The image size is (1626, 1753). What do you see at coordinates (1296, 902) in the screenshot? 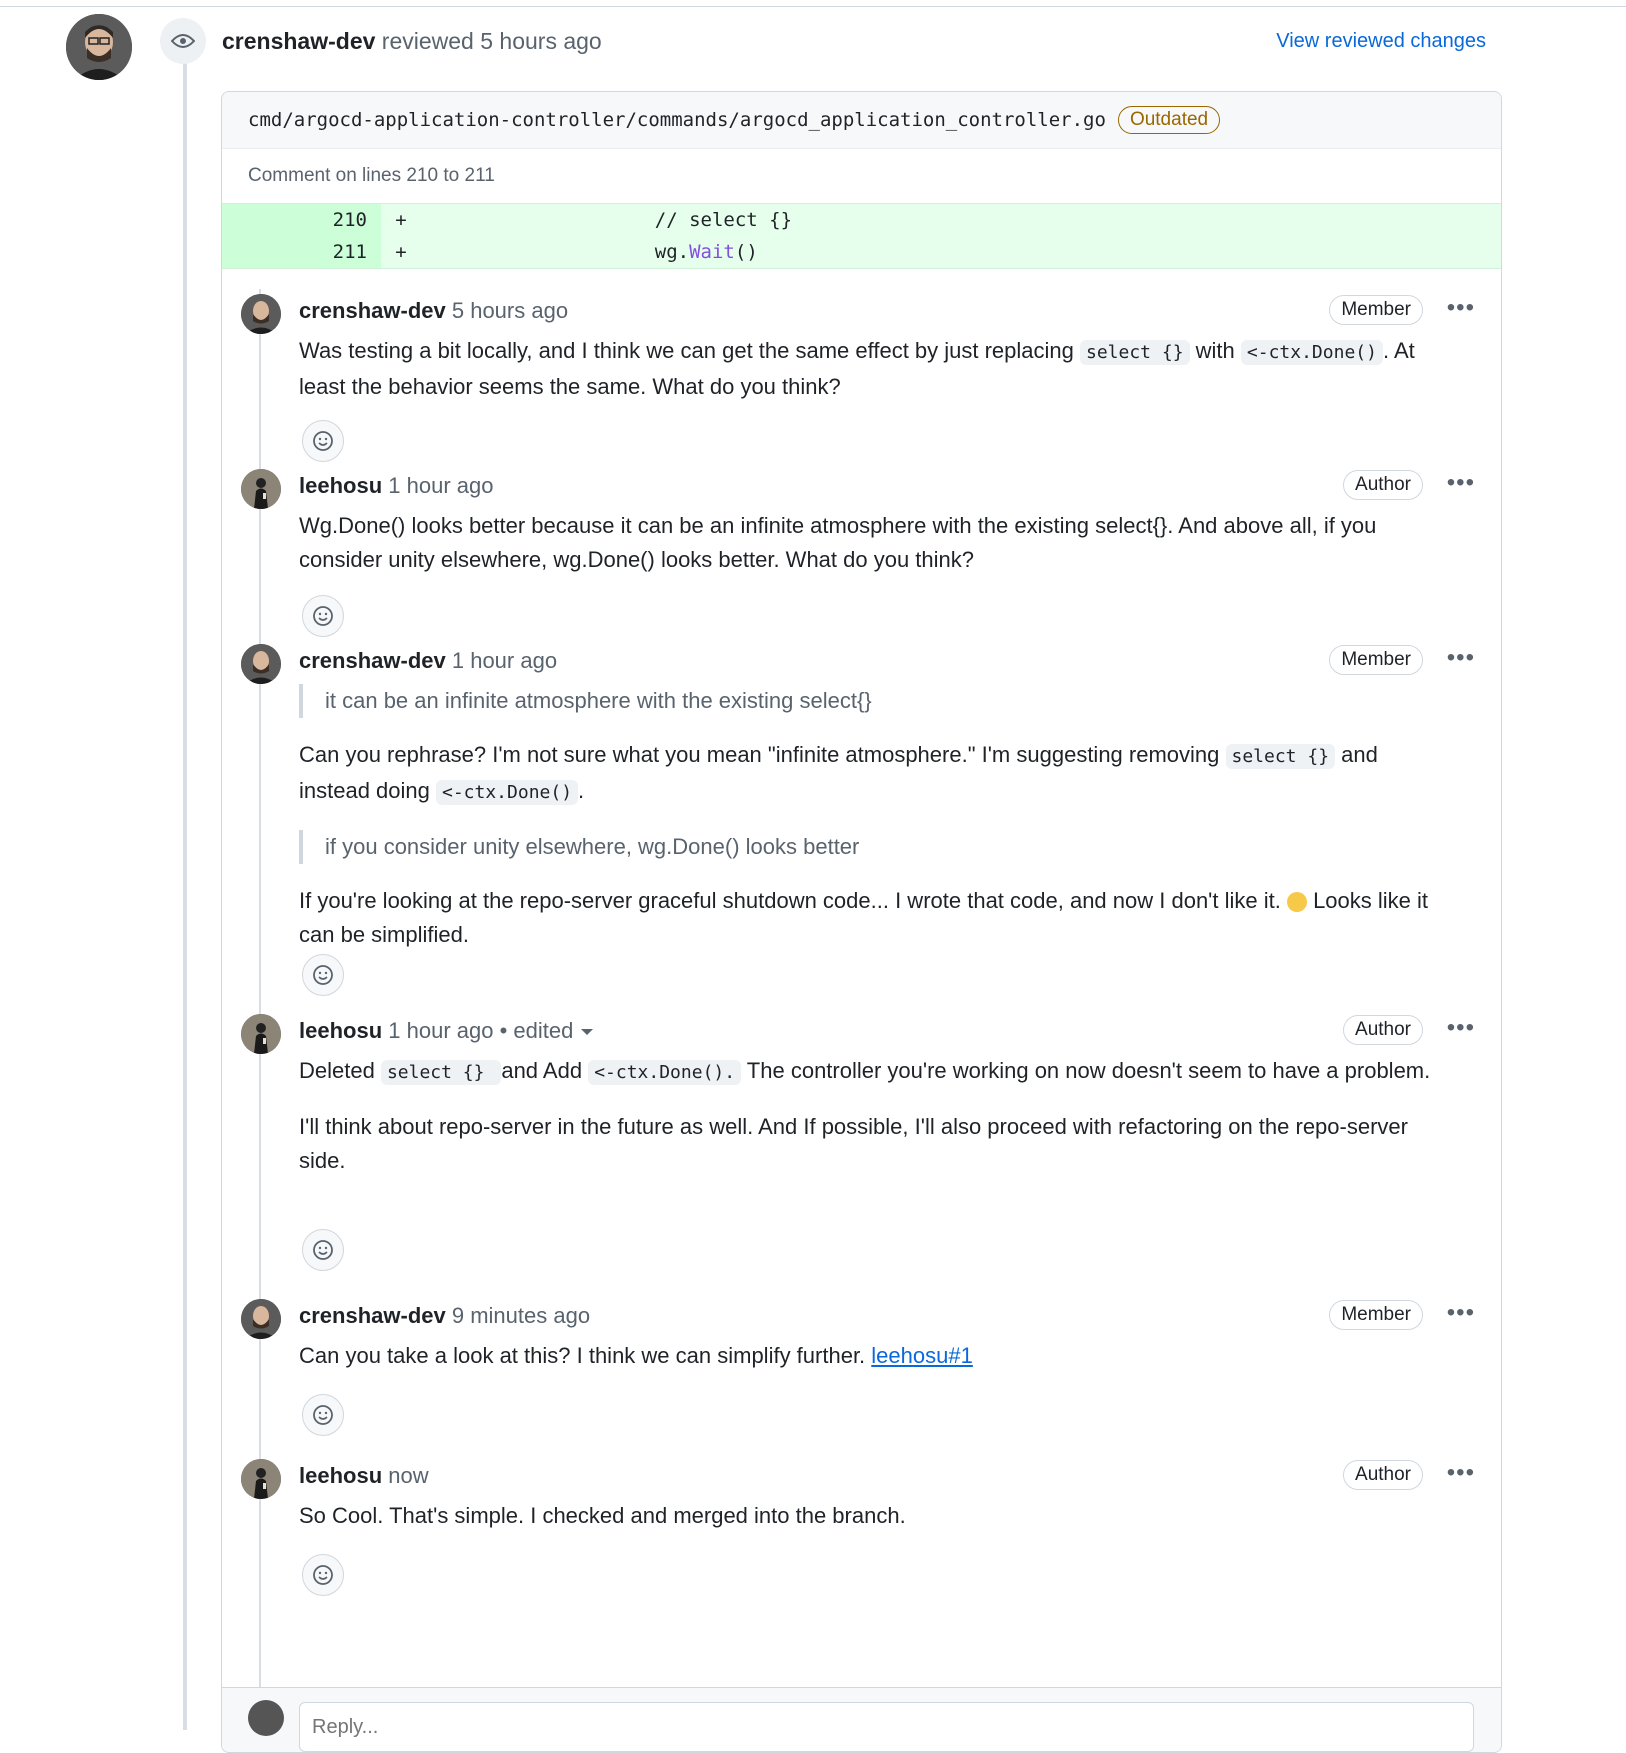
I see `laughing-emoji-icon` at bounding box center [1296, 902].